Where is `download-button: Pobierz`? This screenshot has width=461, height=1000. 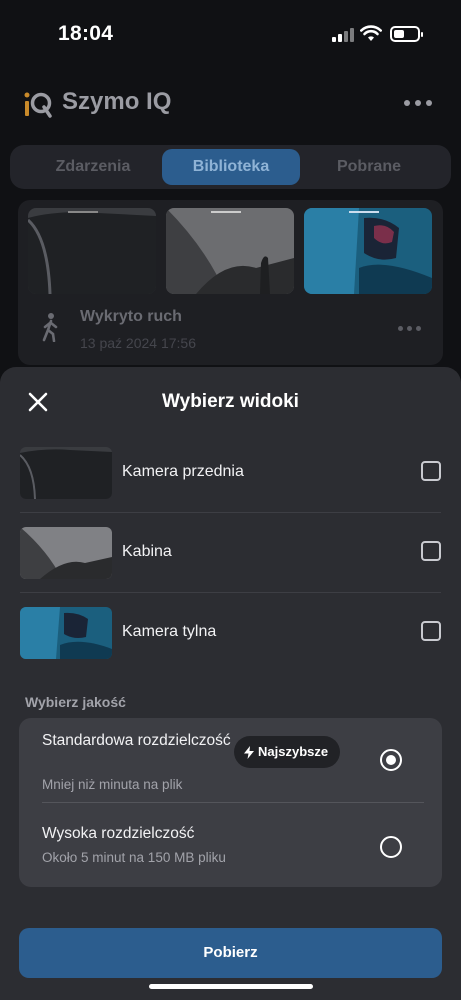
download-button: Pobierz is located at coordinates (230, 953).